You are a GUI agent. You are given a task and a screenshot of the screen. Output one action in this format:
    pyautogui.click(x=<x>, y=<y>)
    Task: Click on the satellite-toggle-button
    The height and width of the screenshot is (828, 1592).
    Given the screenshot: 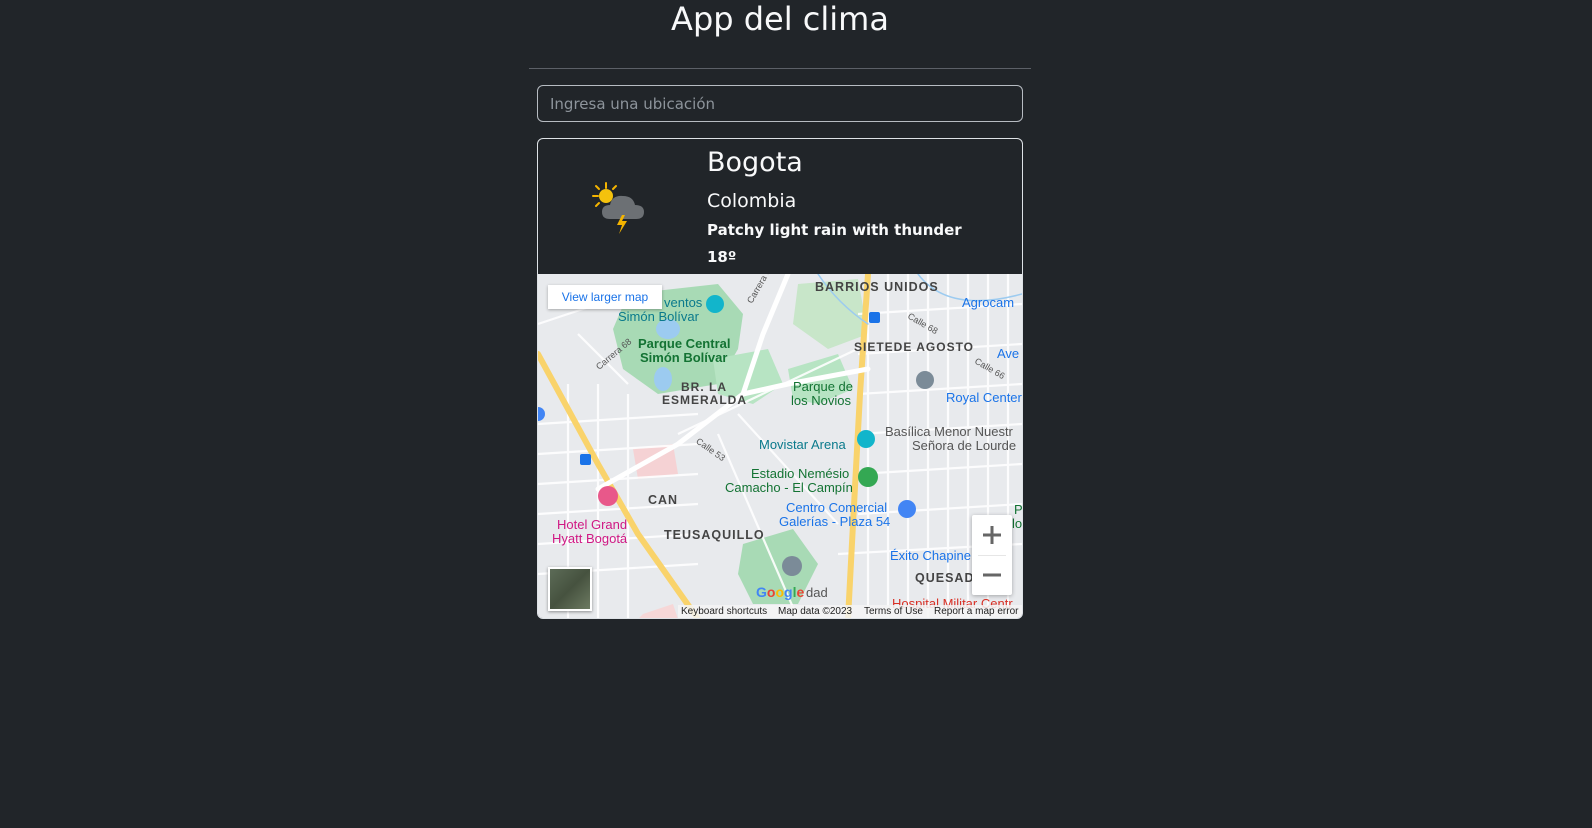 What is the action you would take?
    pyautogui.click(x=570, y=589)
    